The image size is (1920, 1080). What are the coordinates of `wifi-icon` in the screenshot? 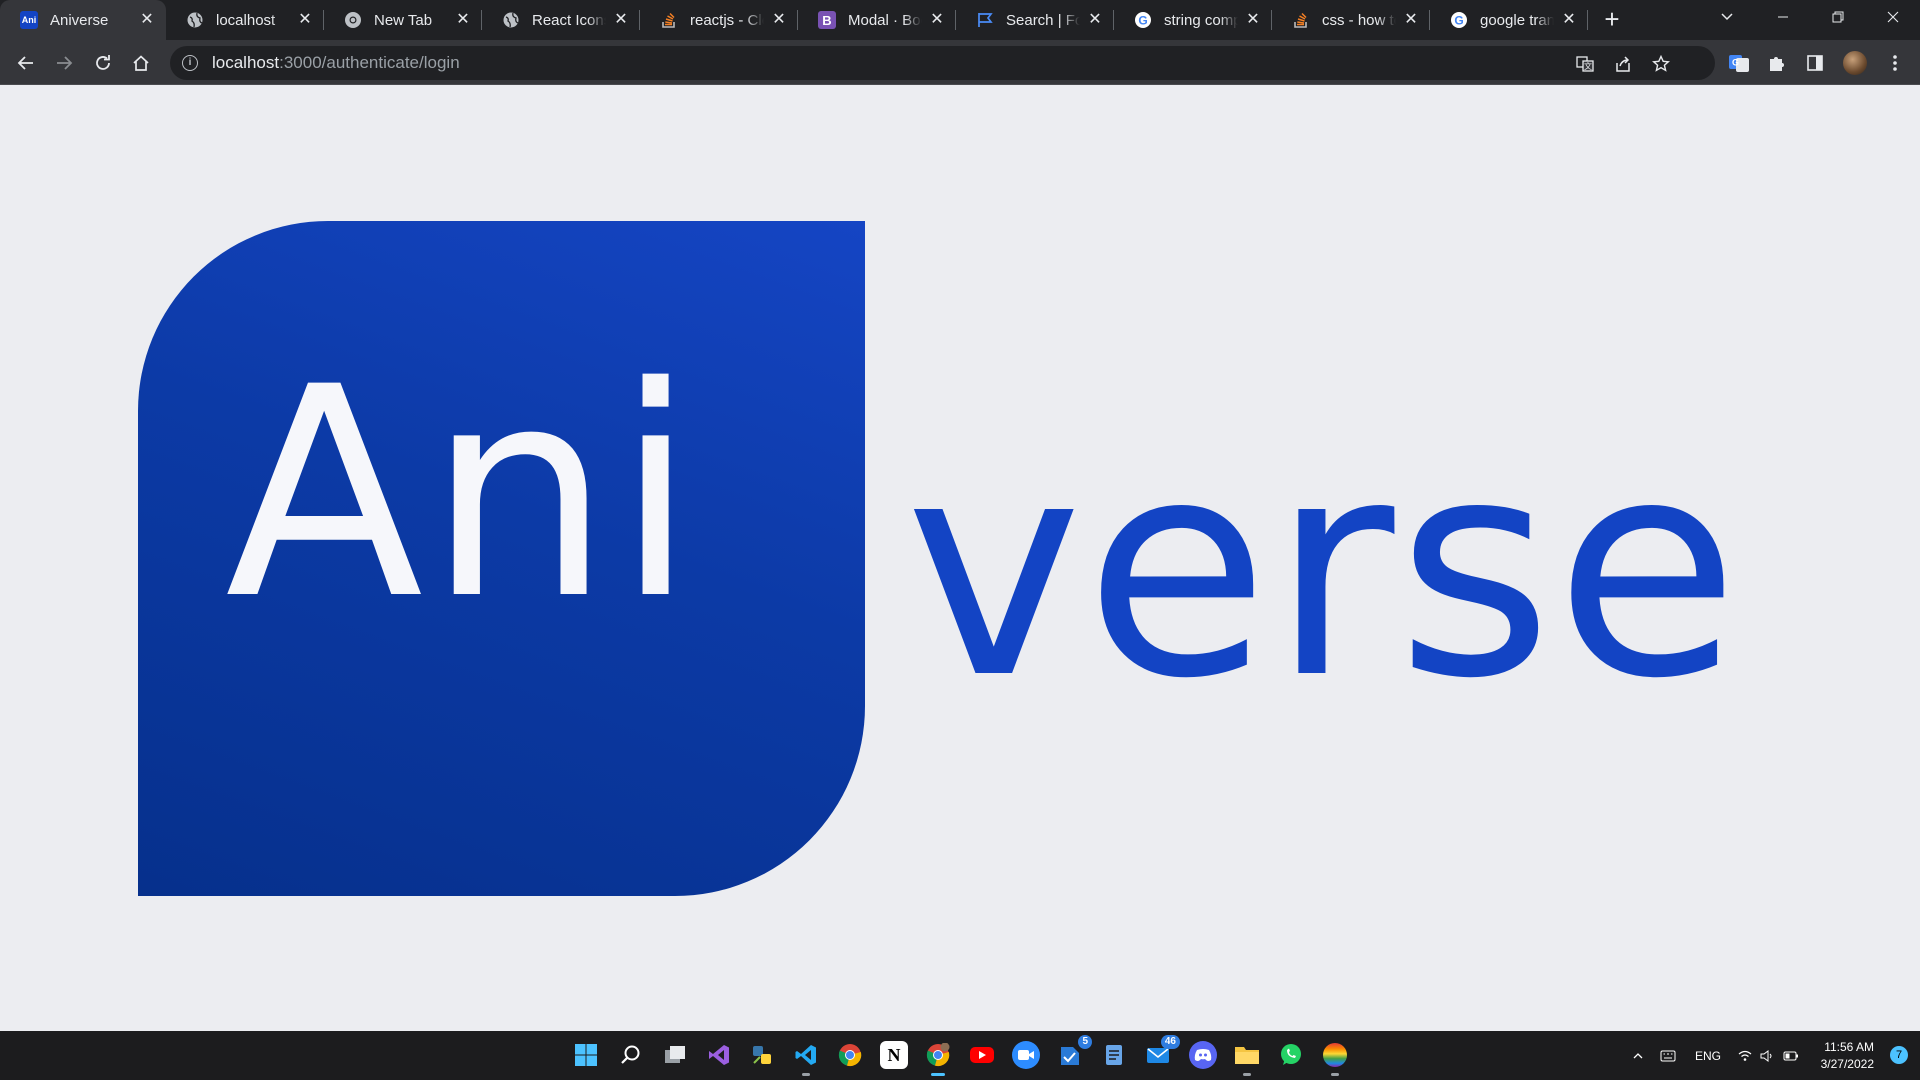 It's located at (1745, 1055).